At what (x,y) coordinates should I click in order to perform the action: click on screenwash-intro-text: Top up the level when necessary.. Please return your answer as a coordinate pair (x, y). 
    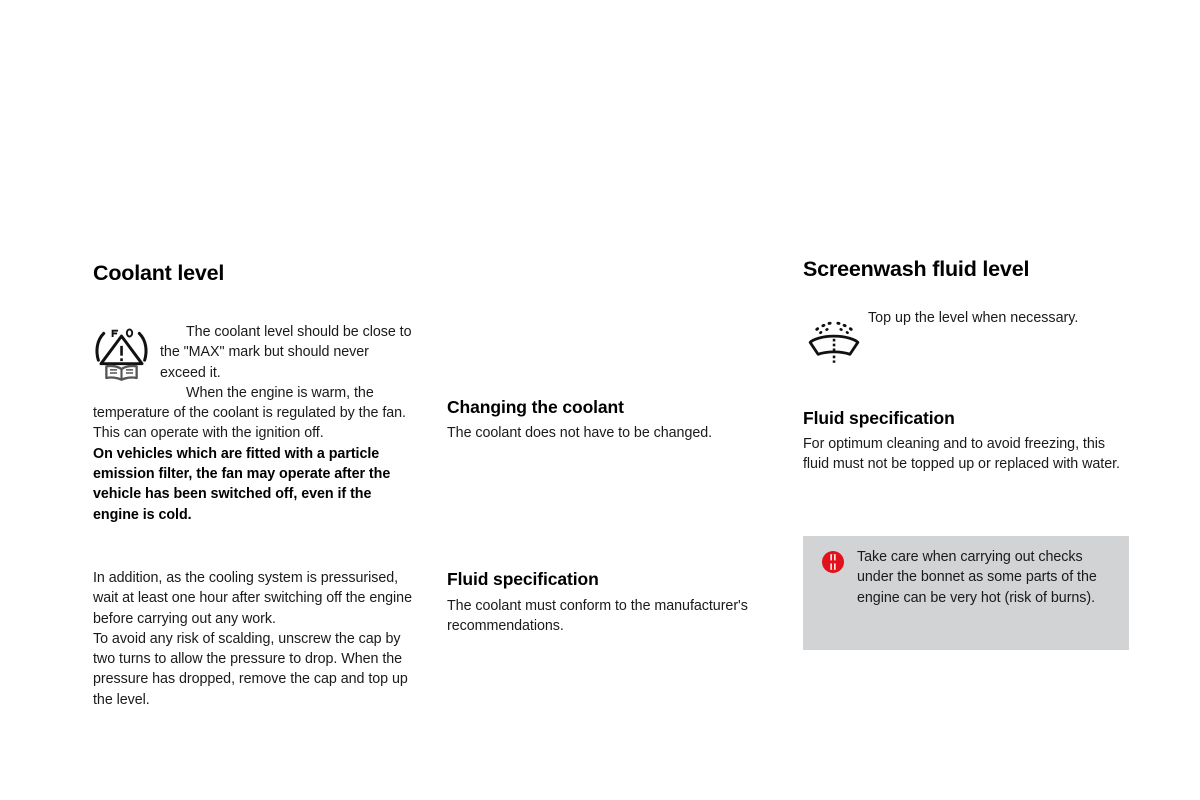
    Looking at the image, I should click on (973, 317).